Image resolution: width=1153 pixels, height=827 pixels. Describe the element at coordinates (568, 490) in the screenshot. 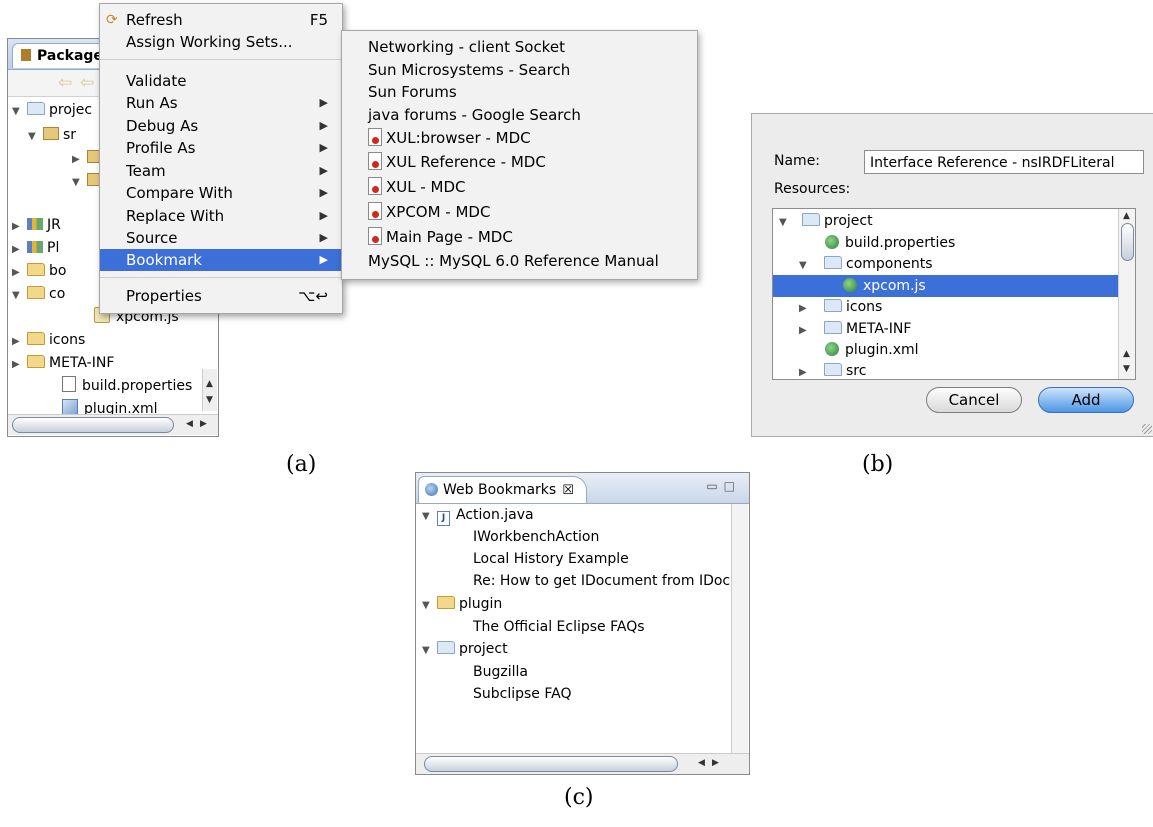

I see `close-tab-icon: ☒` at that location.